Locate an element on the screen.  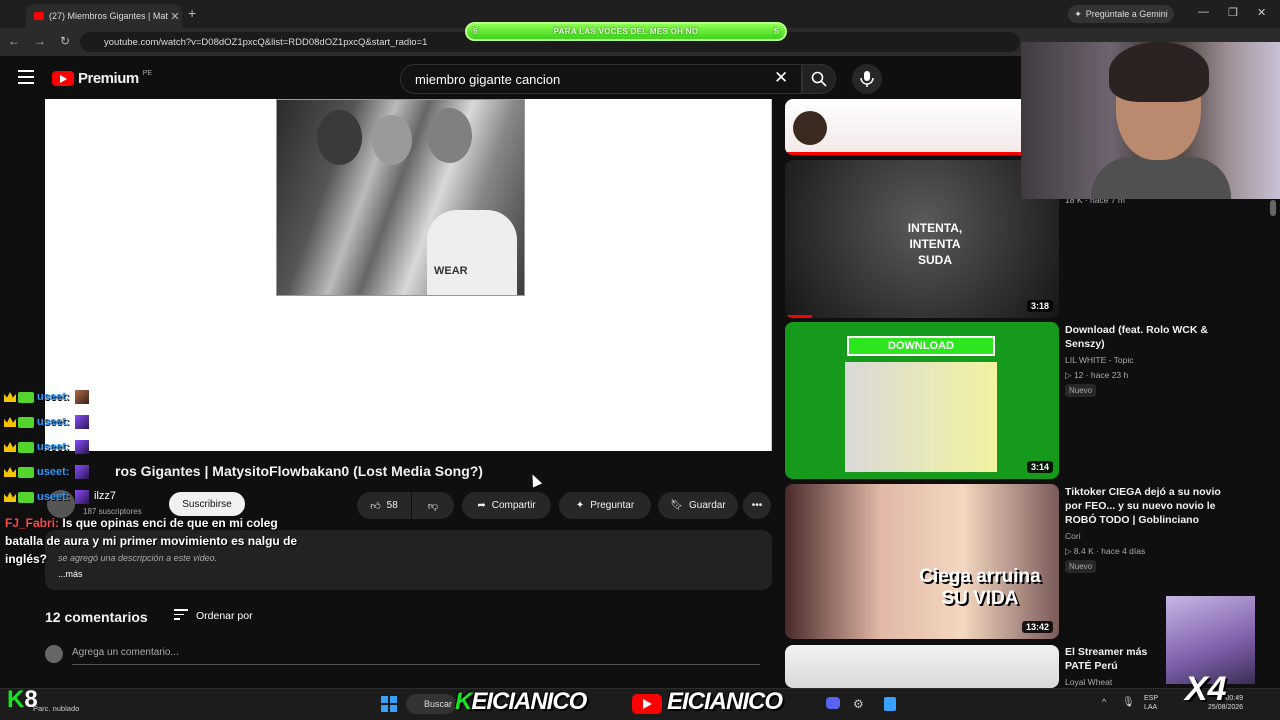
duration-badge: 3:18 is located at coordinates (1039, 306).